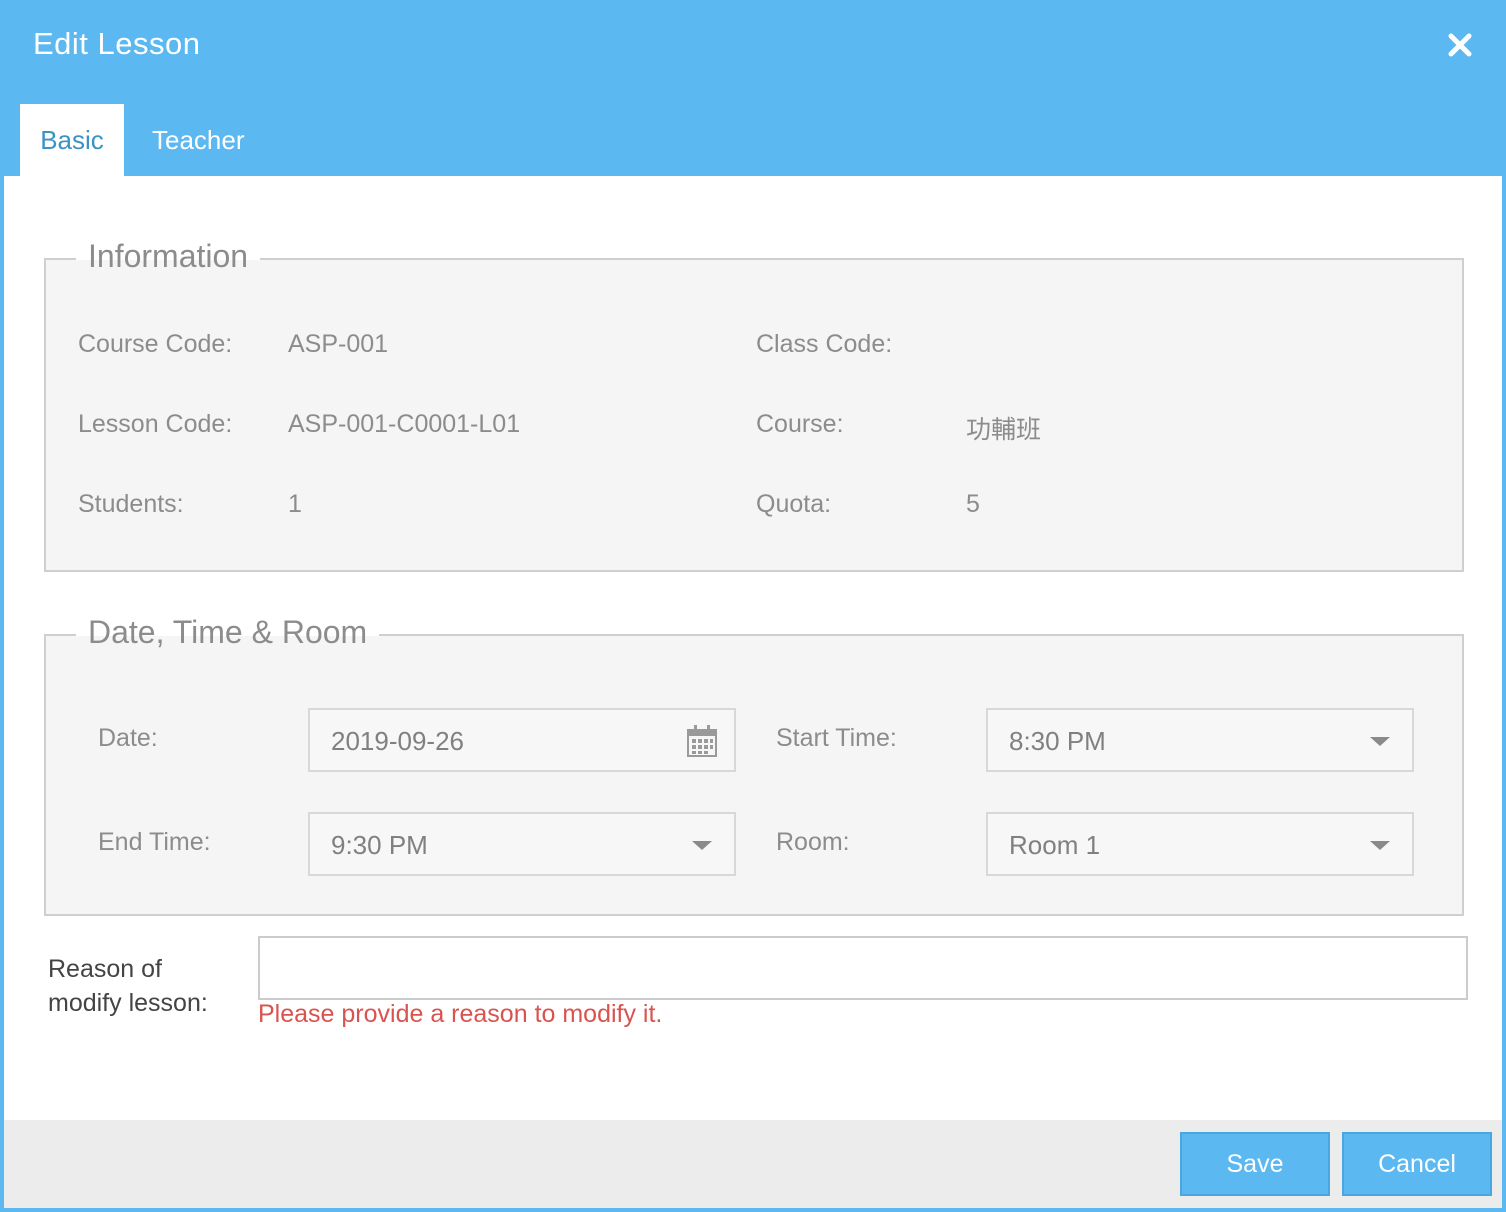 The image size is (1506, 1212). I want to click on class-code-label: Class Code:, so click(824, 344).